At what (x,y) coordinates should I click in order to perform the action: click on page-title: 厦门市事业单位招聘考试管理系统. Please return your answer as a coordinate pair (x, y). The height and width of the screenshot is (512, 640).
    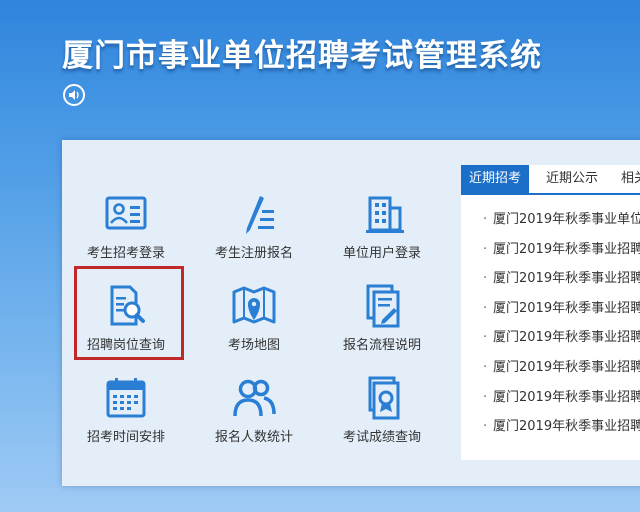
    Looking at the image, I should click on (302, 56).